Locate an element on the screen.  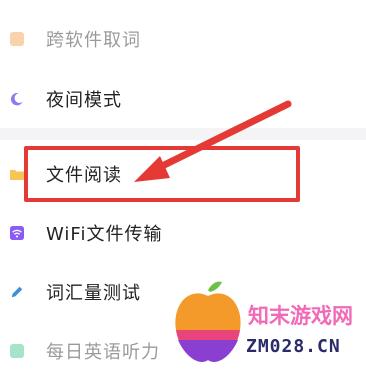
apple-logo-icon is located at coordinates (208, 321).